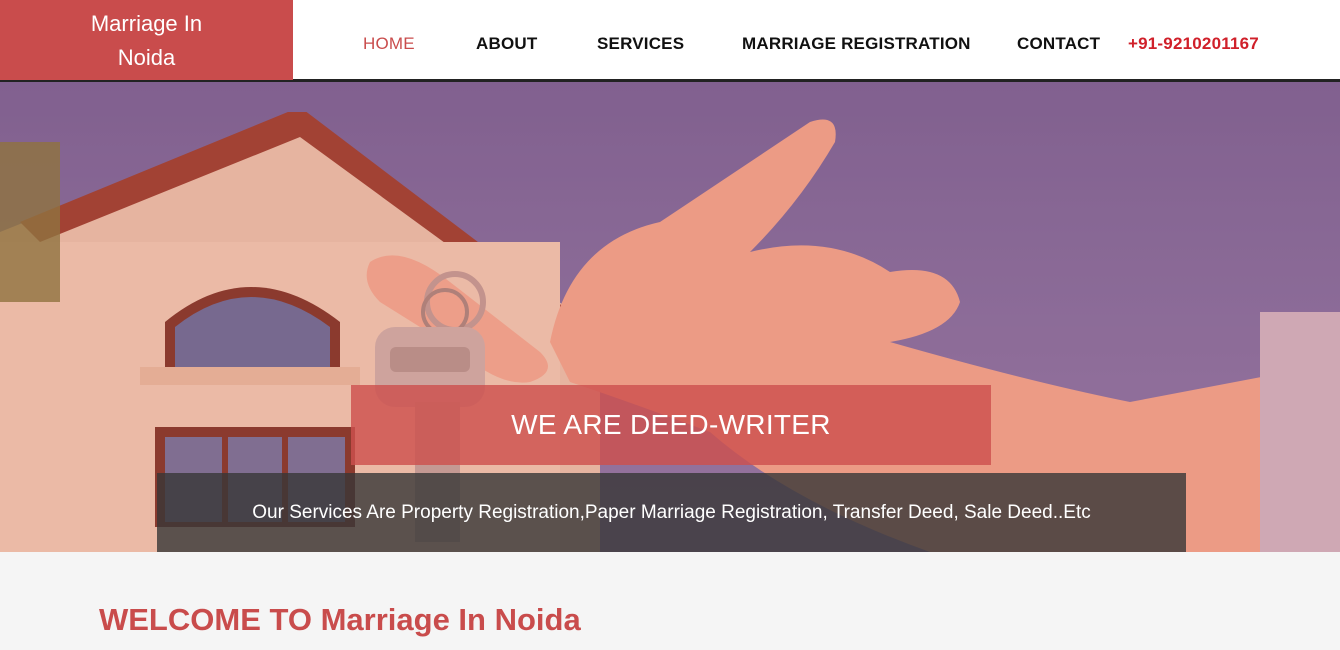 Image resolution: width=1340 pixels, height=650 pixels. What do you see at coordinates (506, 44) in the screenshot?
I see `nav-about: ABOUT` at bounding box center [506, 44].